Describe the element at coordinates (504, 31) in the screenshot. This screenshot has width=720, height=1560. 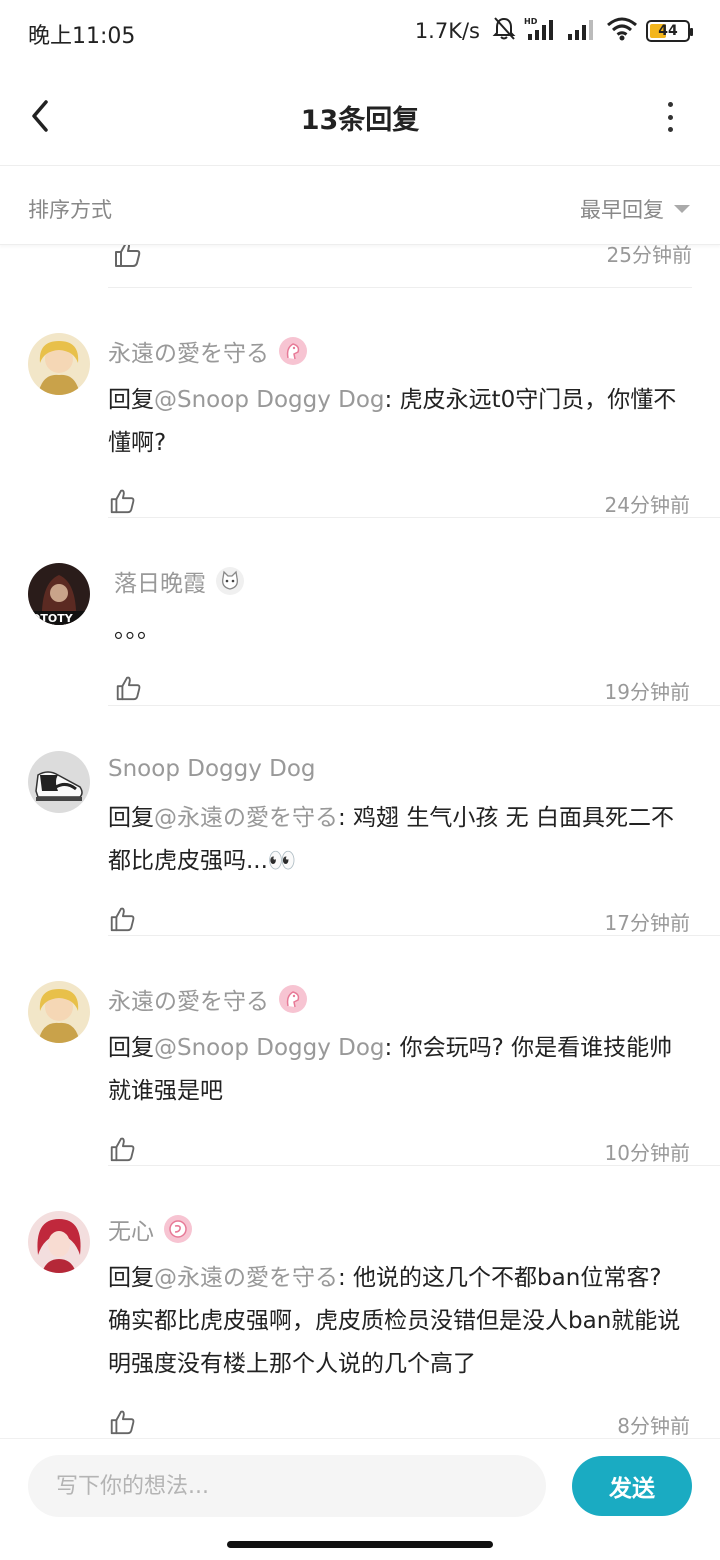
I see `mute-bell-icon` at that location.